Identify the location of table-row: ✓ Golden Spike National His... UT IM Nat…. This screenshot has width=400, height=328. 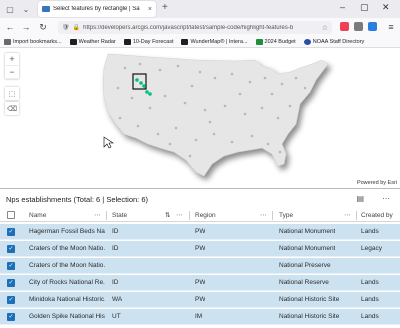
(200, 317).